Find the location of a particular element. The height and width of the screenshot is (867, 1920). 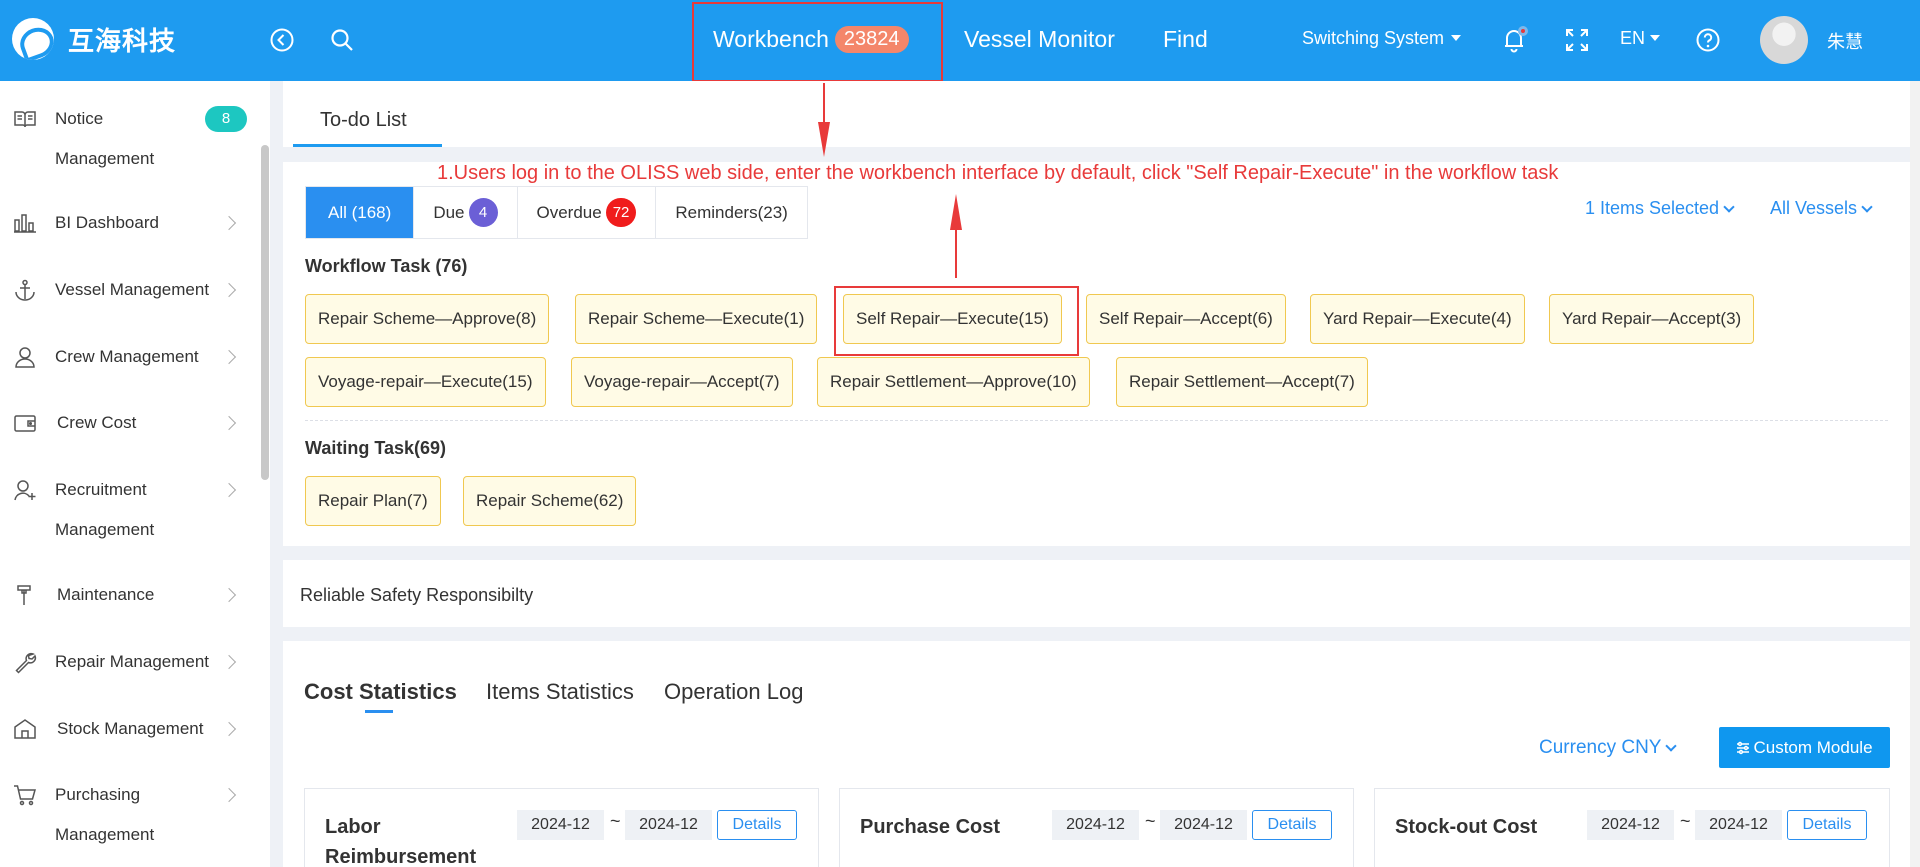

workflow-task-chip: Self Repair—Accept(6) is located at coordinates (1186, 319).